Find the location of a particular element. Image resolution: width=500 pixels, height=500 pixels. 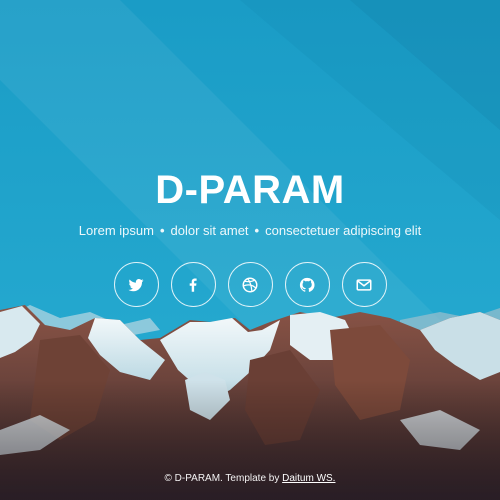

twitter-button is located at coordinates (136, 284).